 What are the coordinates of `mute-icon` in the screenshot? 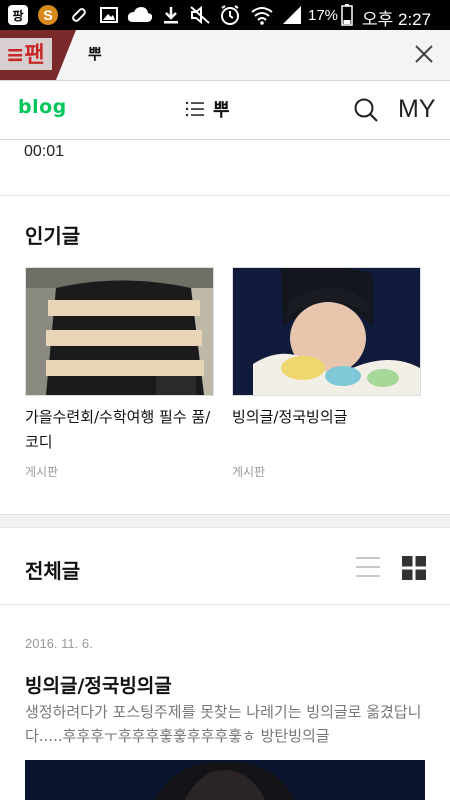 It's located at (200, 15).